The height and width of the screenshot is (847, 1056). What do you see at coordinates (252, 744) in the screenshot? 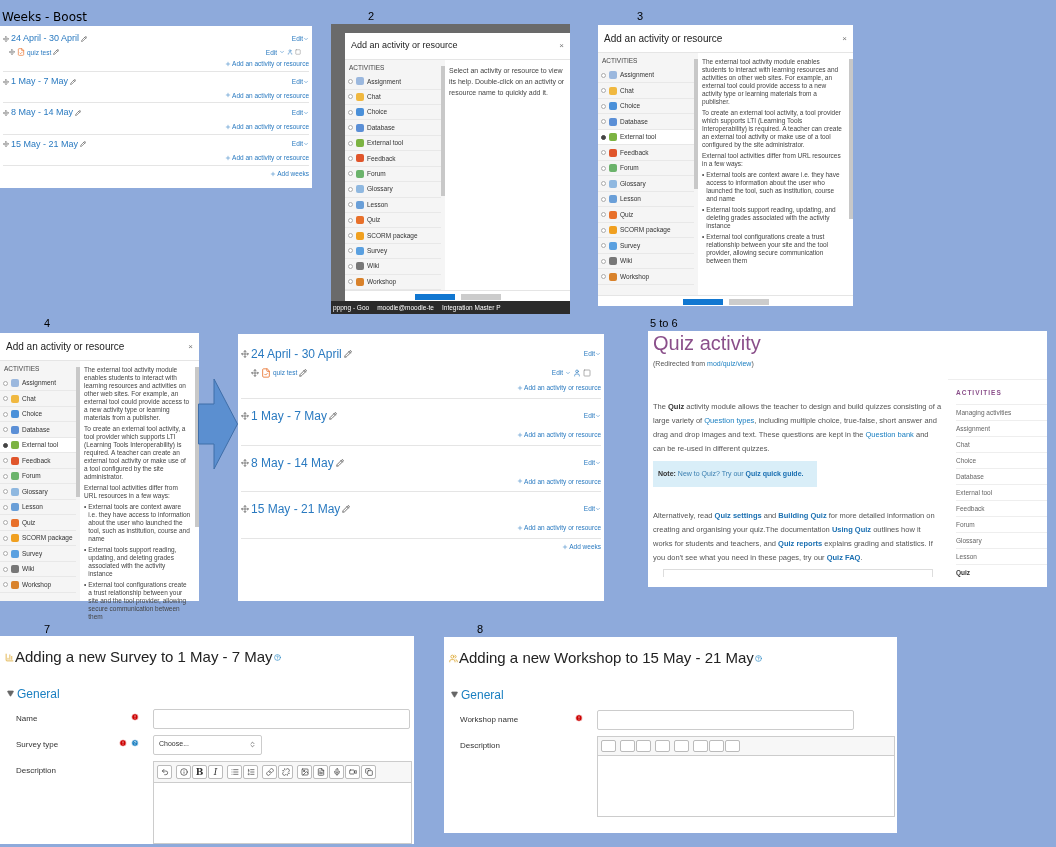
I see `select-arrows-icon` at bounding box center [252, 744].